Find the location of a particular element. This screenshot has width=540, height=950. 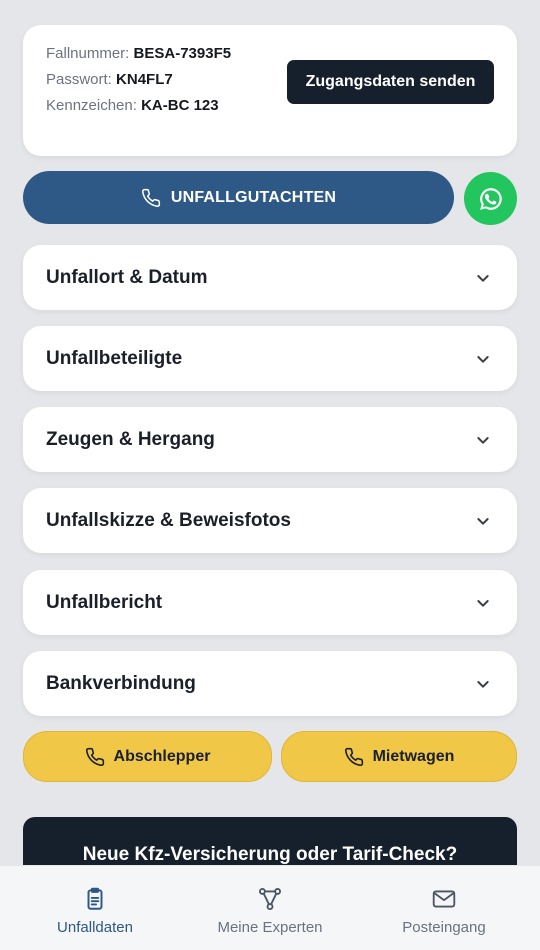

tab-unfalldaten: Unfalldaten is located at coordinates (95, 908).